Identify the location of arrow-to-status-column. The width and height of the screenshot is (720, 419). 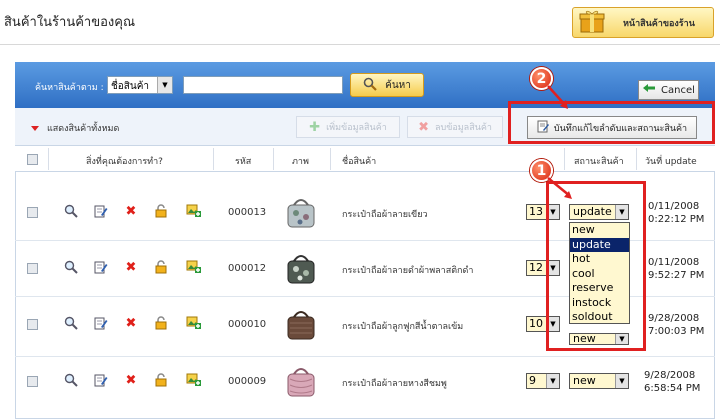
(559, 187).